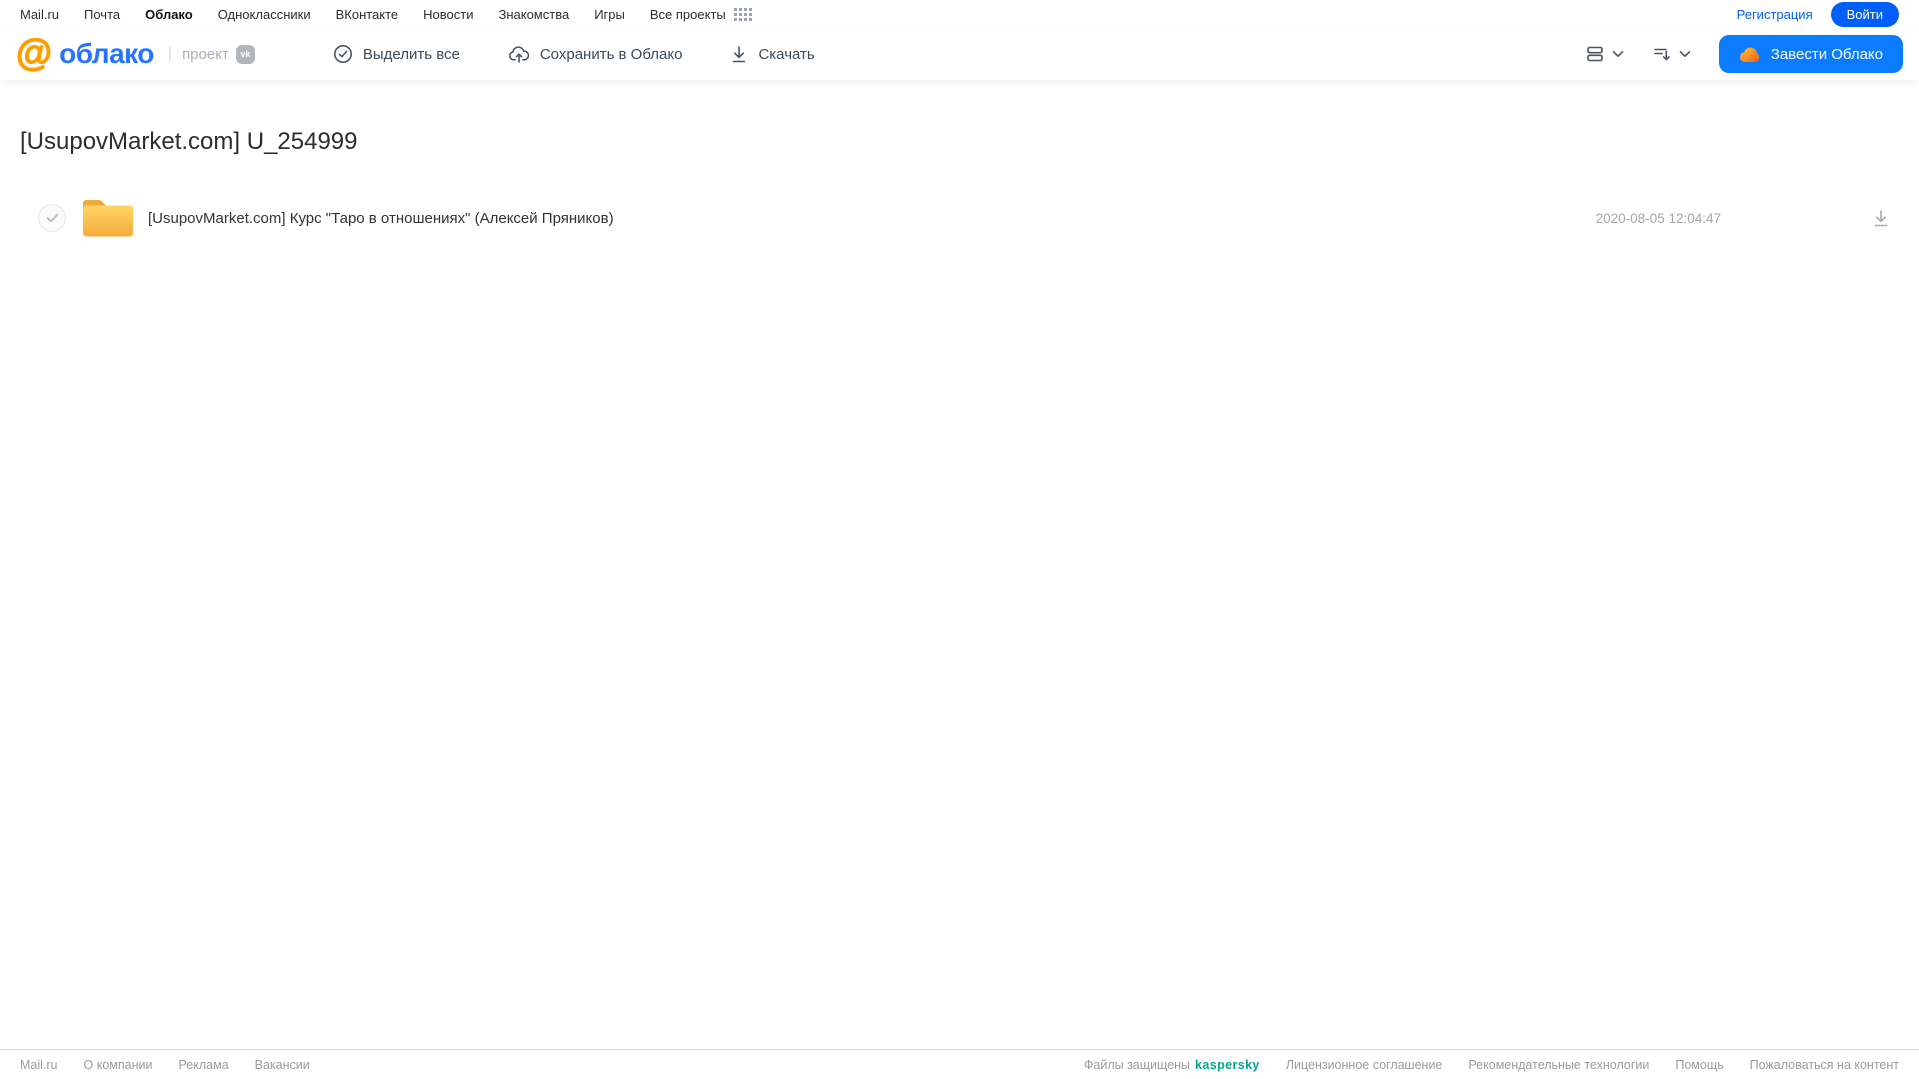 This screenshot has width=1919, height=1079. Describe the element at coordinates (205, 54) in the screenshot. I see `project-label: проект` at that location.